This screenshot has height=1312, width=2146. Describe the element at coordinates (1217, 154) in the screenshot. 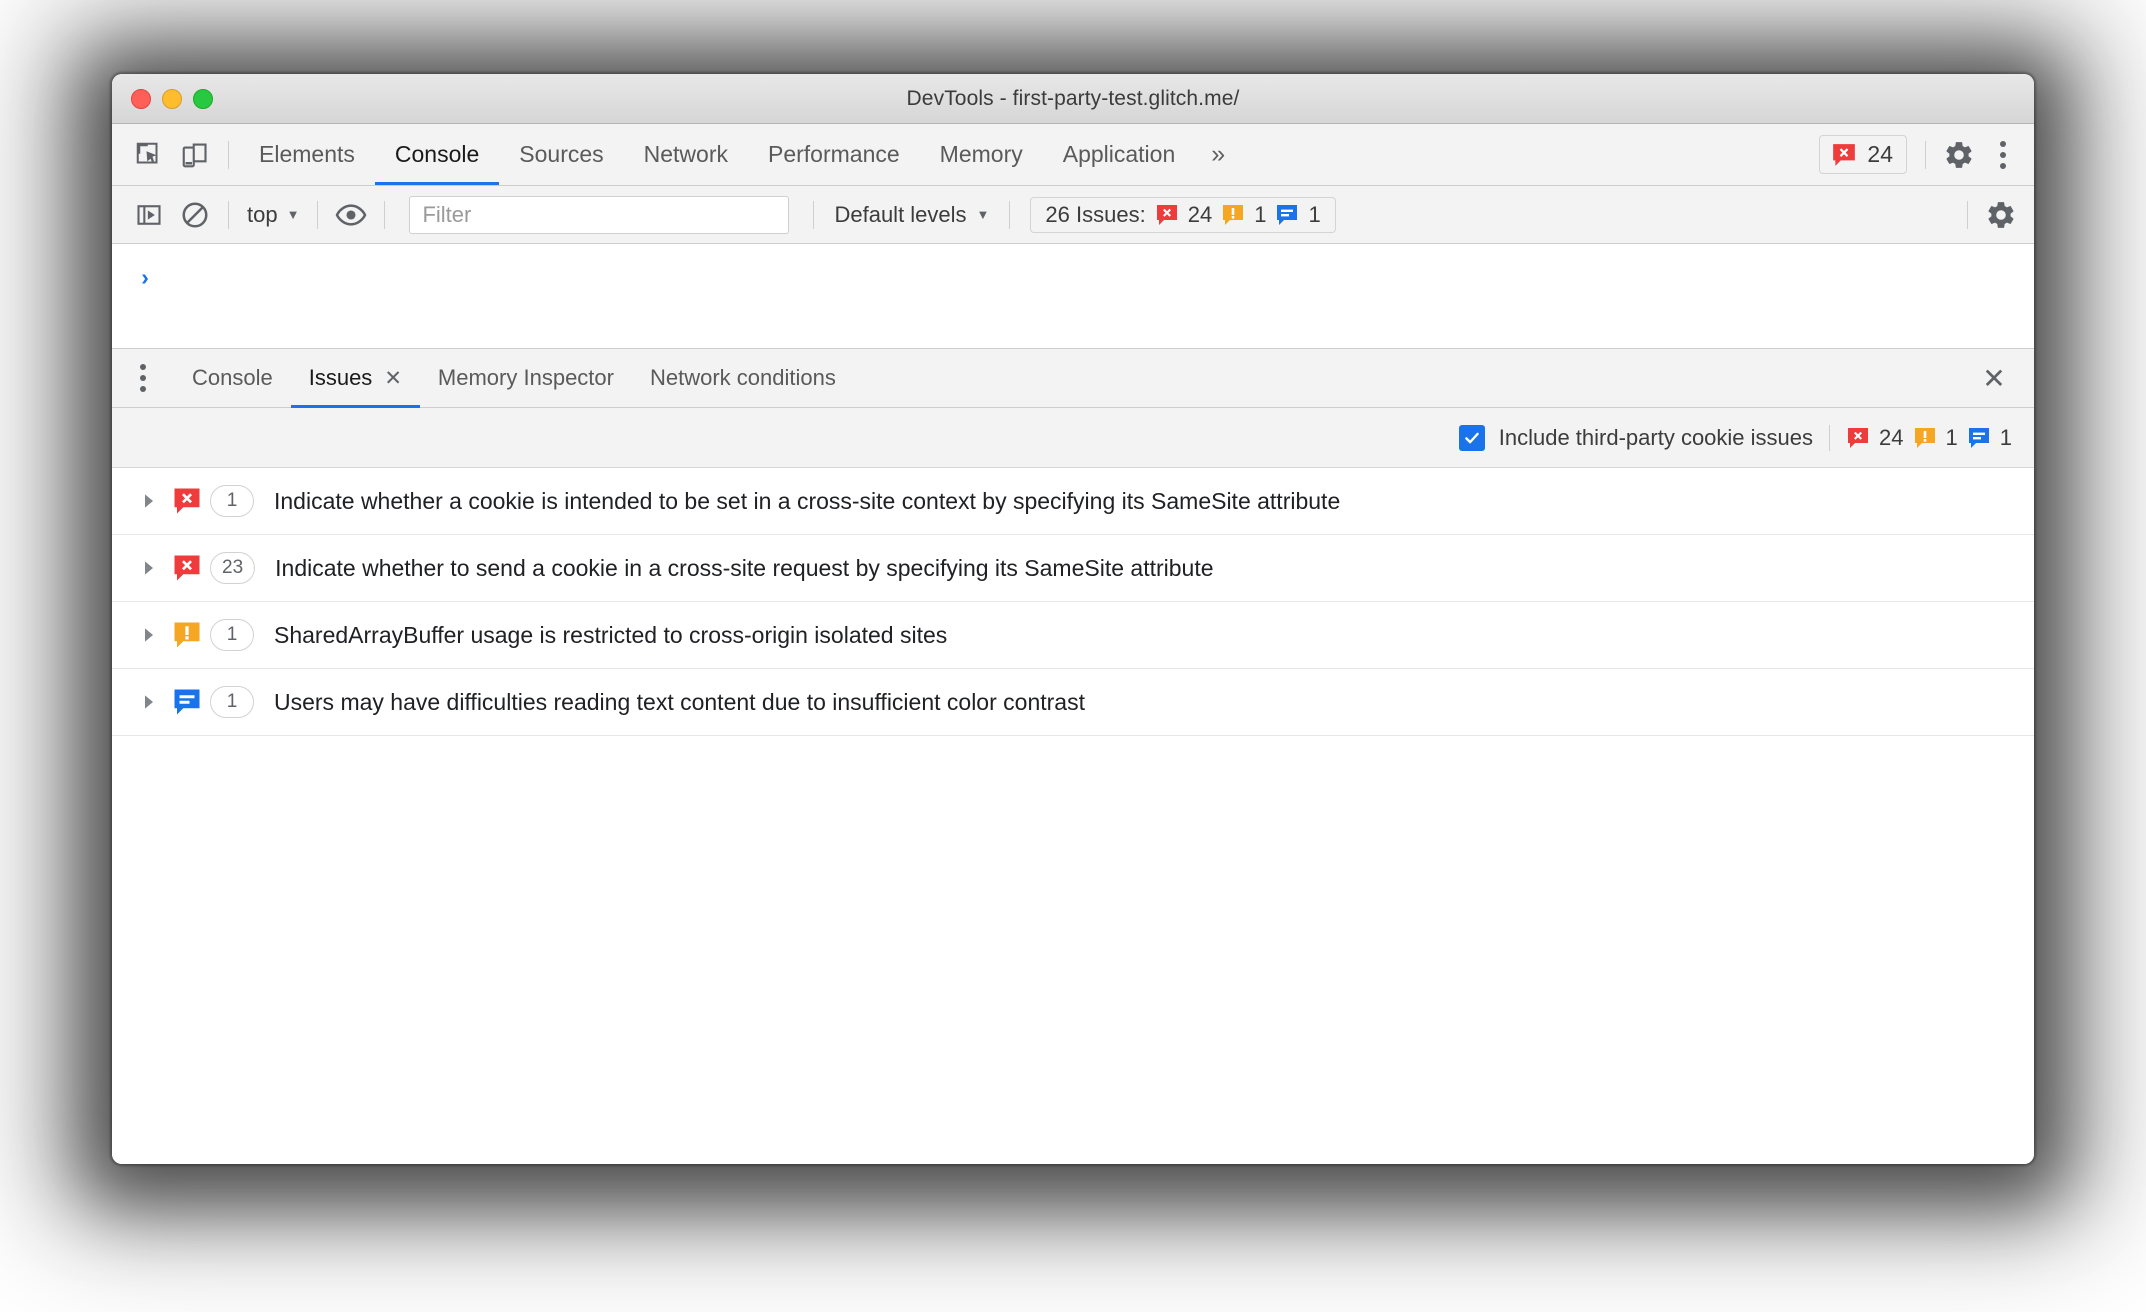

I see `more-tabs-icon: »` at that location.